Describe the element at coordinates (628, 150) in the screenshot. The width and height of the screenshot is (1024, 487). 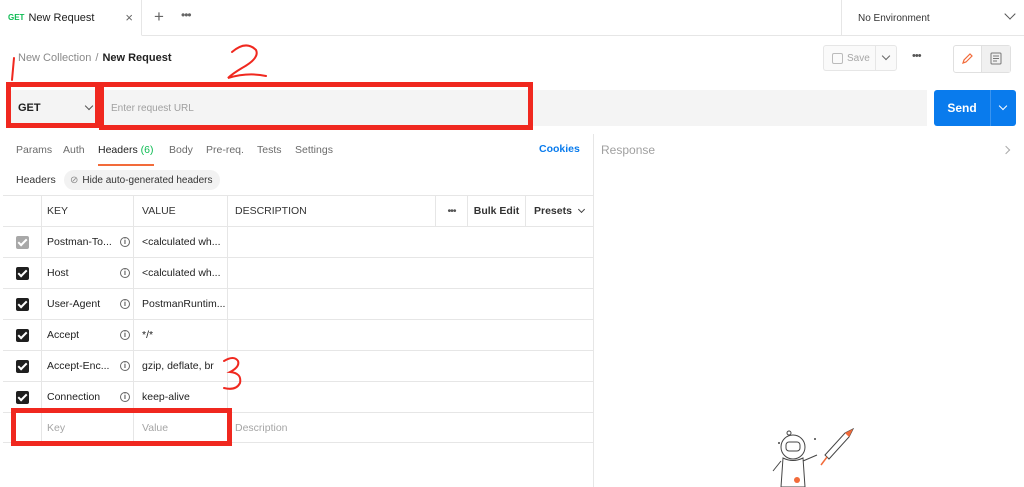
I see `response-label: Response` at that location.